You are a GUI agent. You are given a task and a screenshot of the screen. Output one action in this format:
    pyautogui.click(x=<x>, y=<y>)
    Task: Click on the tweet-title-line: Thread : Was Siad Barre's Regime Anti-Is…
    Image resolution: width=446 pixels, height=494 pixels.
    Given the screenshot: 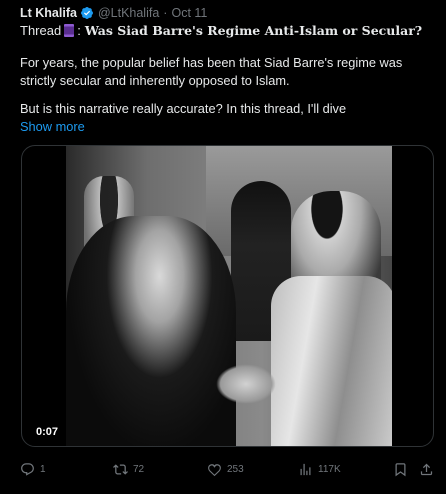 What is the action you would take?
    pyautogui.click(x=221, y=30)
    